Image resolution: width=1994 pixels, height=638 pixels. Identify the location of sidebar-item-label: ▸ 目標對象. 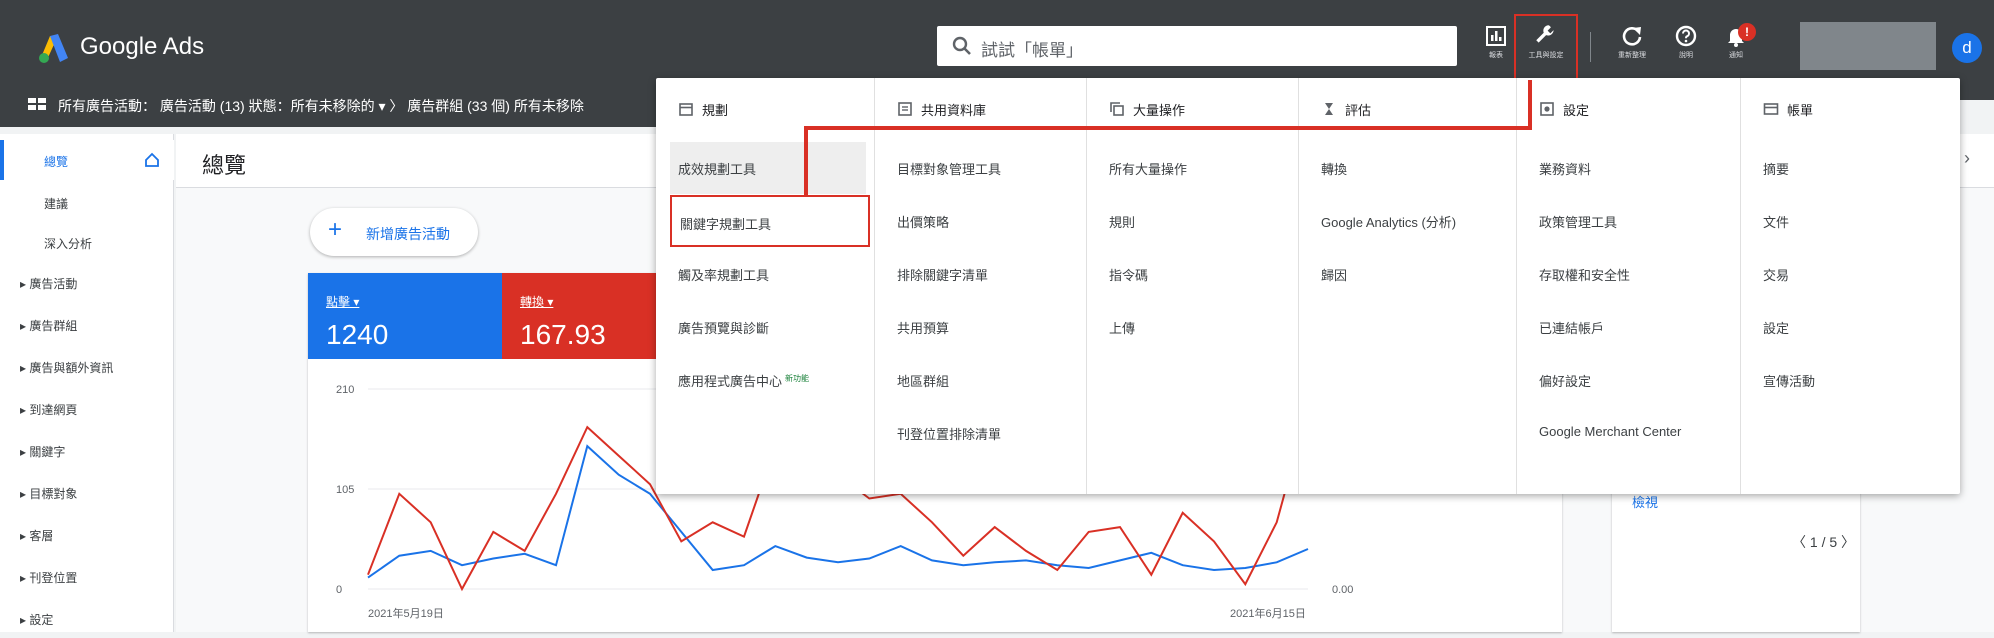
(49, 494).